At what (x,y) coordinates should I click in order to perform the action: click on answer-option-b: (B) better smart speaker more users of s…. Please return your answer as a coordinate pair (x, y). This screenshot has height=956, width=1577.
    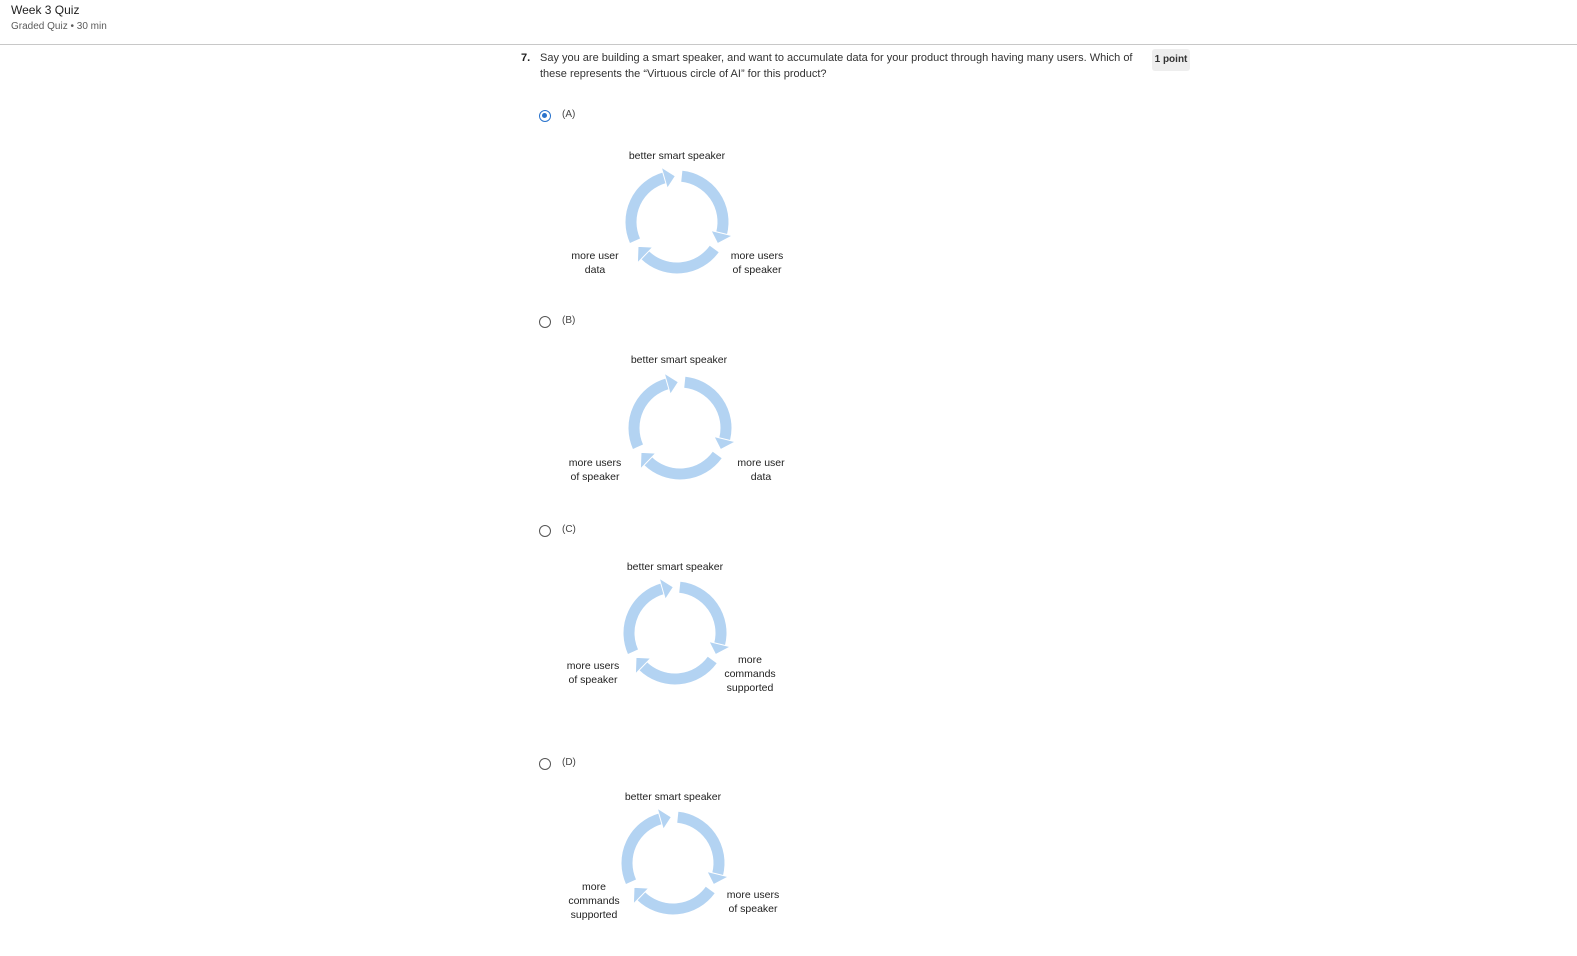
    Looking at the image, I should click on (688, 414).